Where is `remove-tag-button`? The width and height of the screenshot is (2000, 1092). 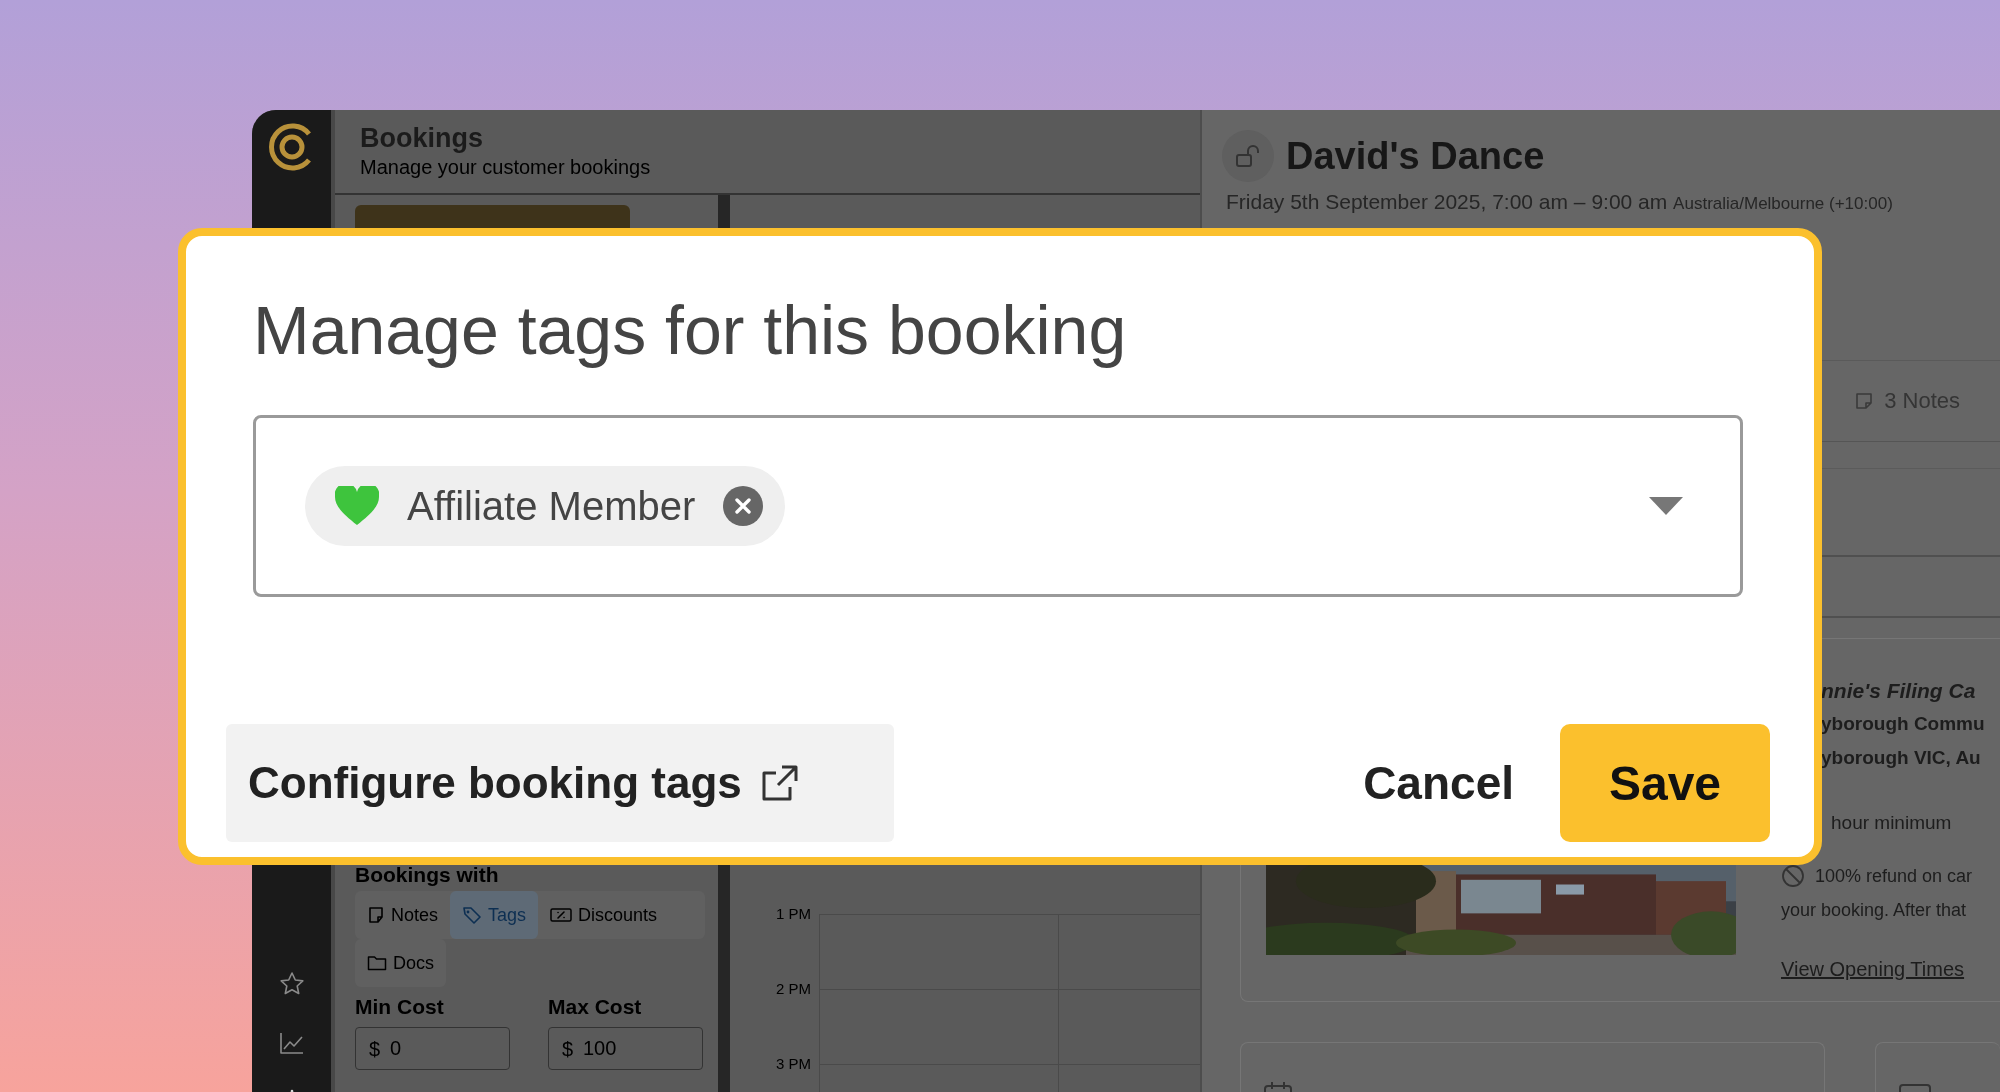 remove-tag-button is located at coordinates (743, 506).